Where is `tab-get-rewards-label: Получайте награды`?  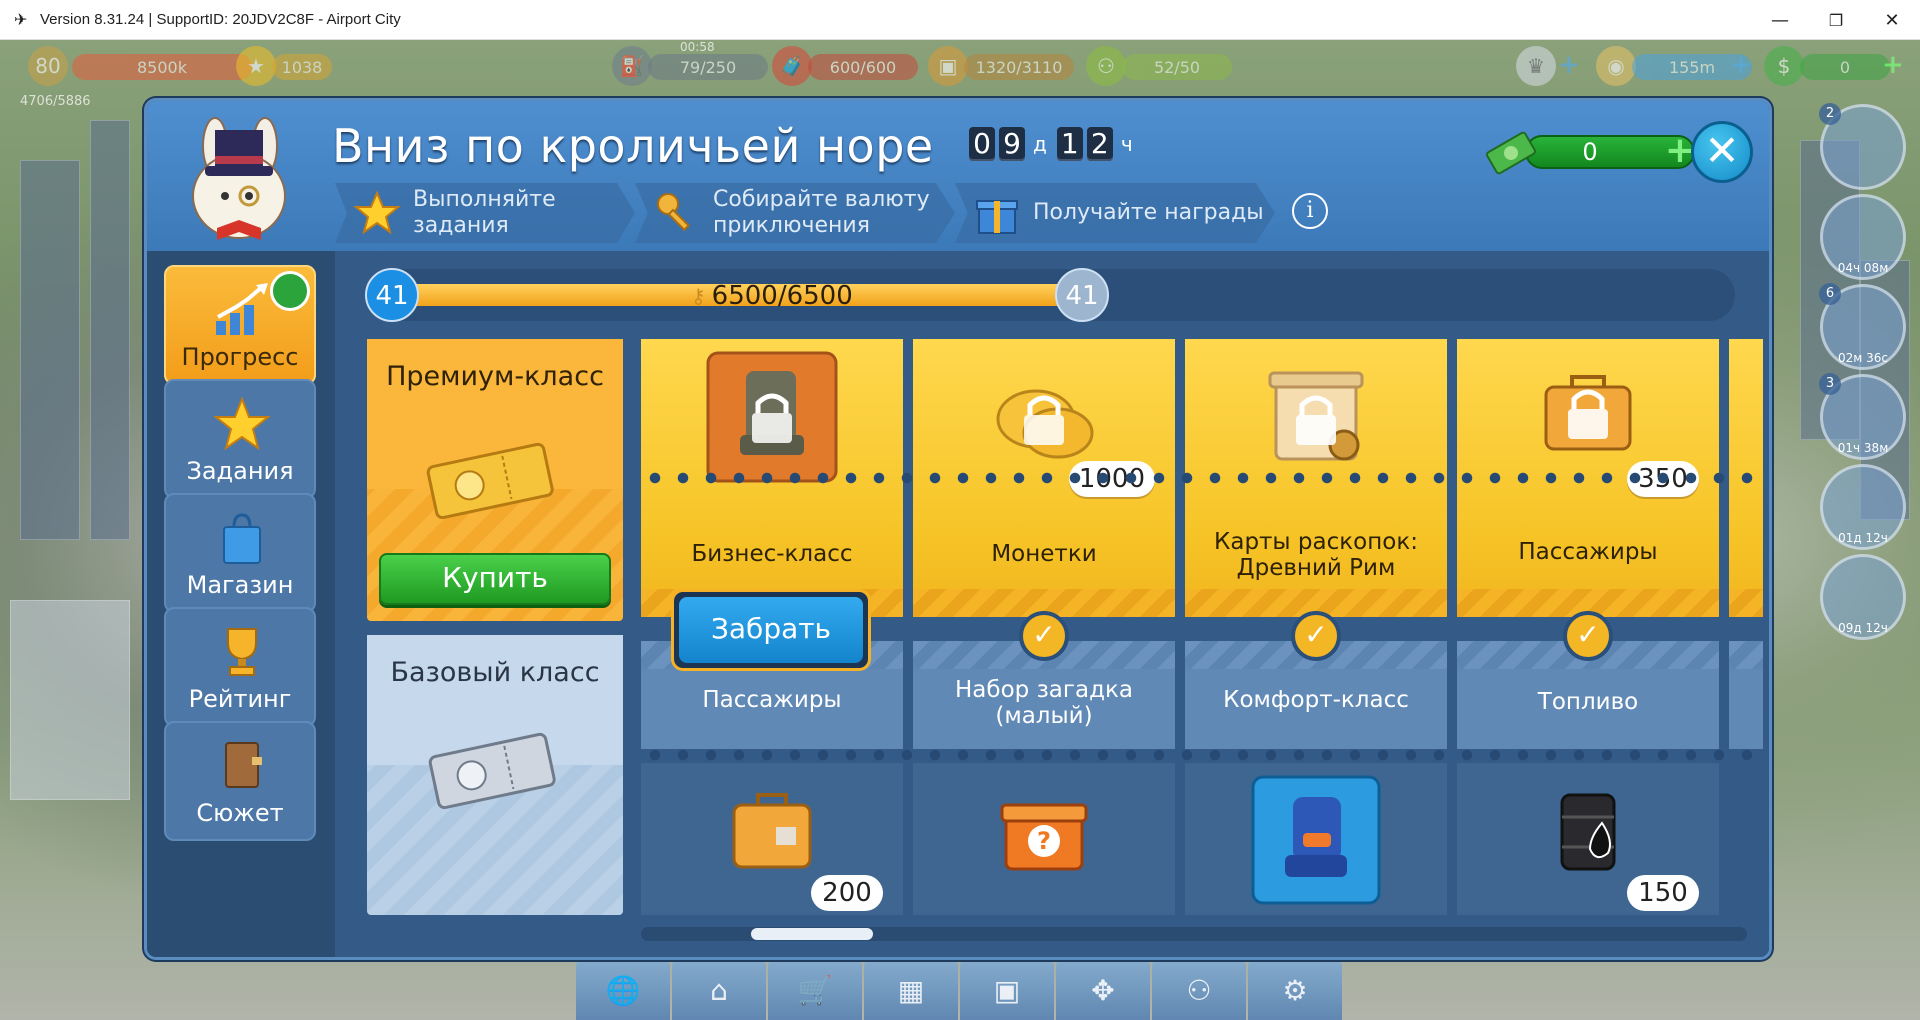
tab-get-rewards-label: Получайте награды is located at coordinates (1148, 212).